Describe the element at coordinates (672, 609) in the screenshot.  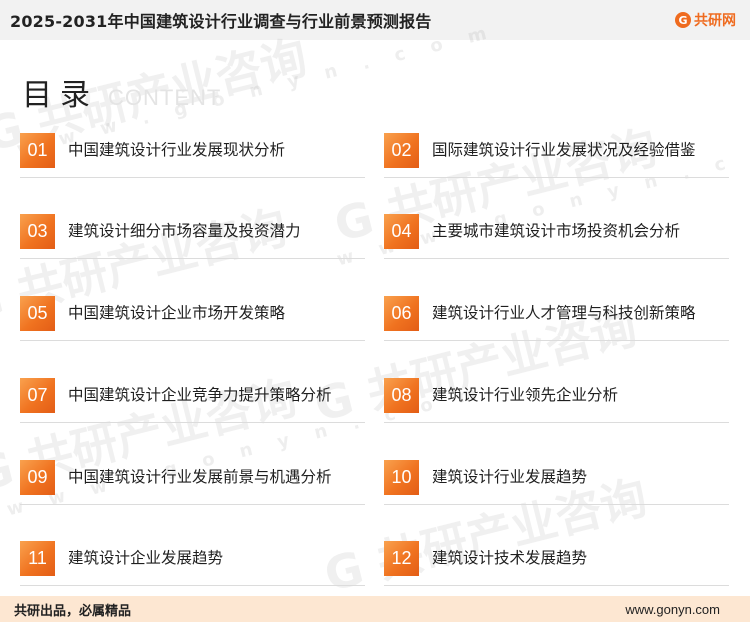
I see `footer-website-link: www.gonyn.com` at that location.